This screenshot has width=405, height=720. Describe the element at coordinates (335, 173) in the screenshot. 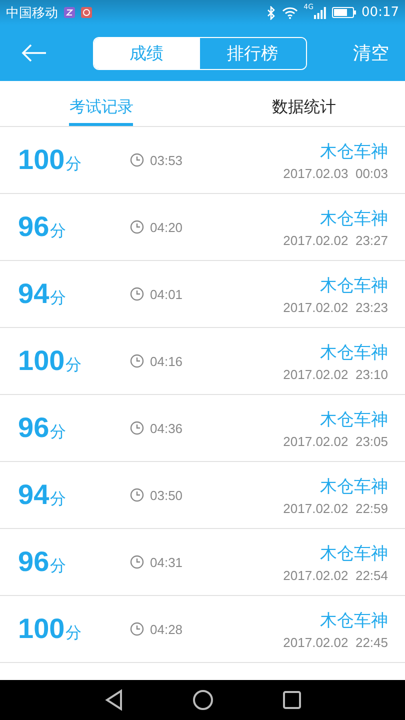

I see `date-time-text: 2017.02.03 00:03` at that location.